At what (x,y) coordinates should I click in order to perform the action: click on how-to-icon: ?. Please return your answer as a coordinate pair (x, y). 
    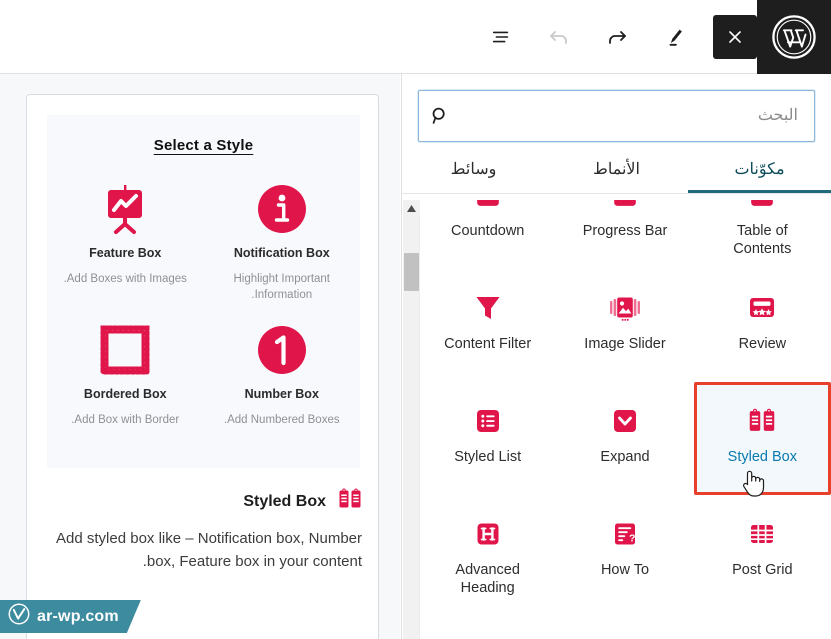
    Looking at the image, I should click on (625, 534).